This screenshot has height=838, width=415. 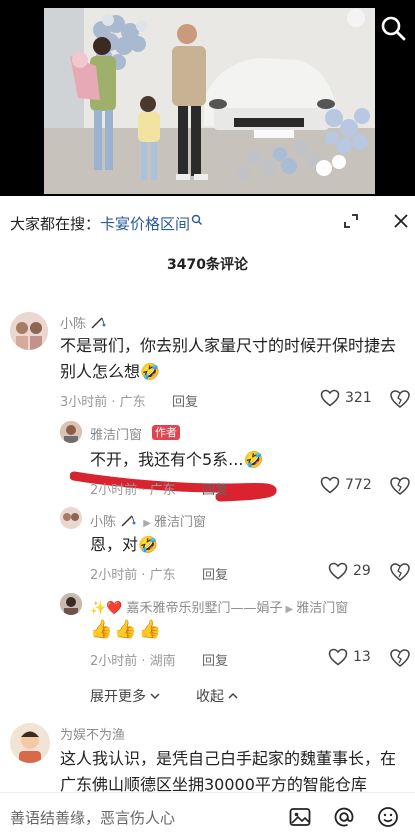 I want to click on like-count: 29, so click(x=362, y=571).